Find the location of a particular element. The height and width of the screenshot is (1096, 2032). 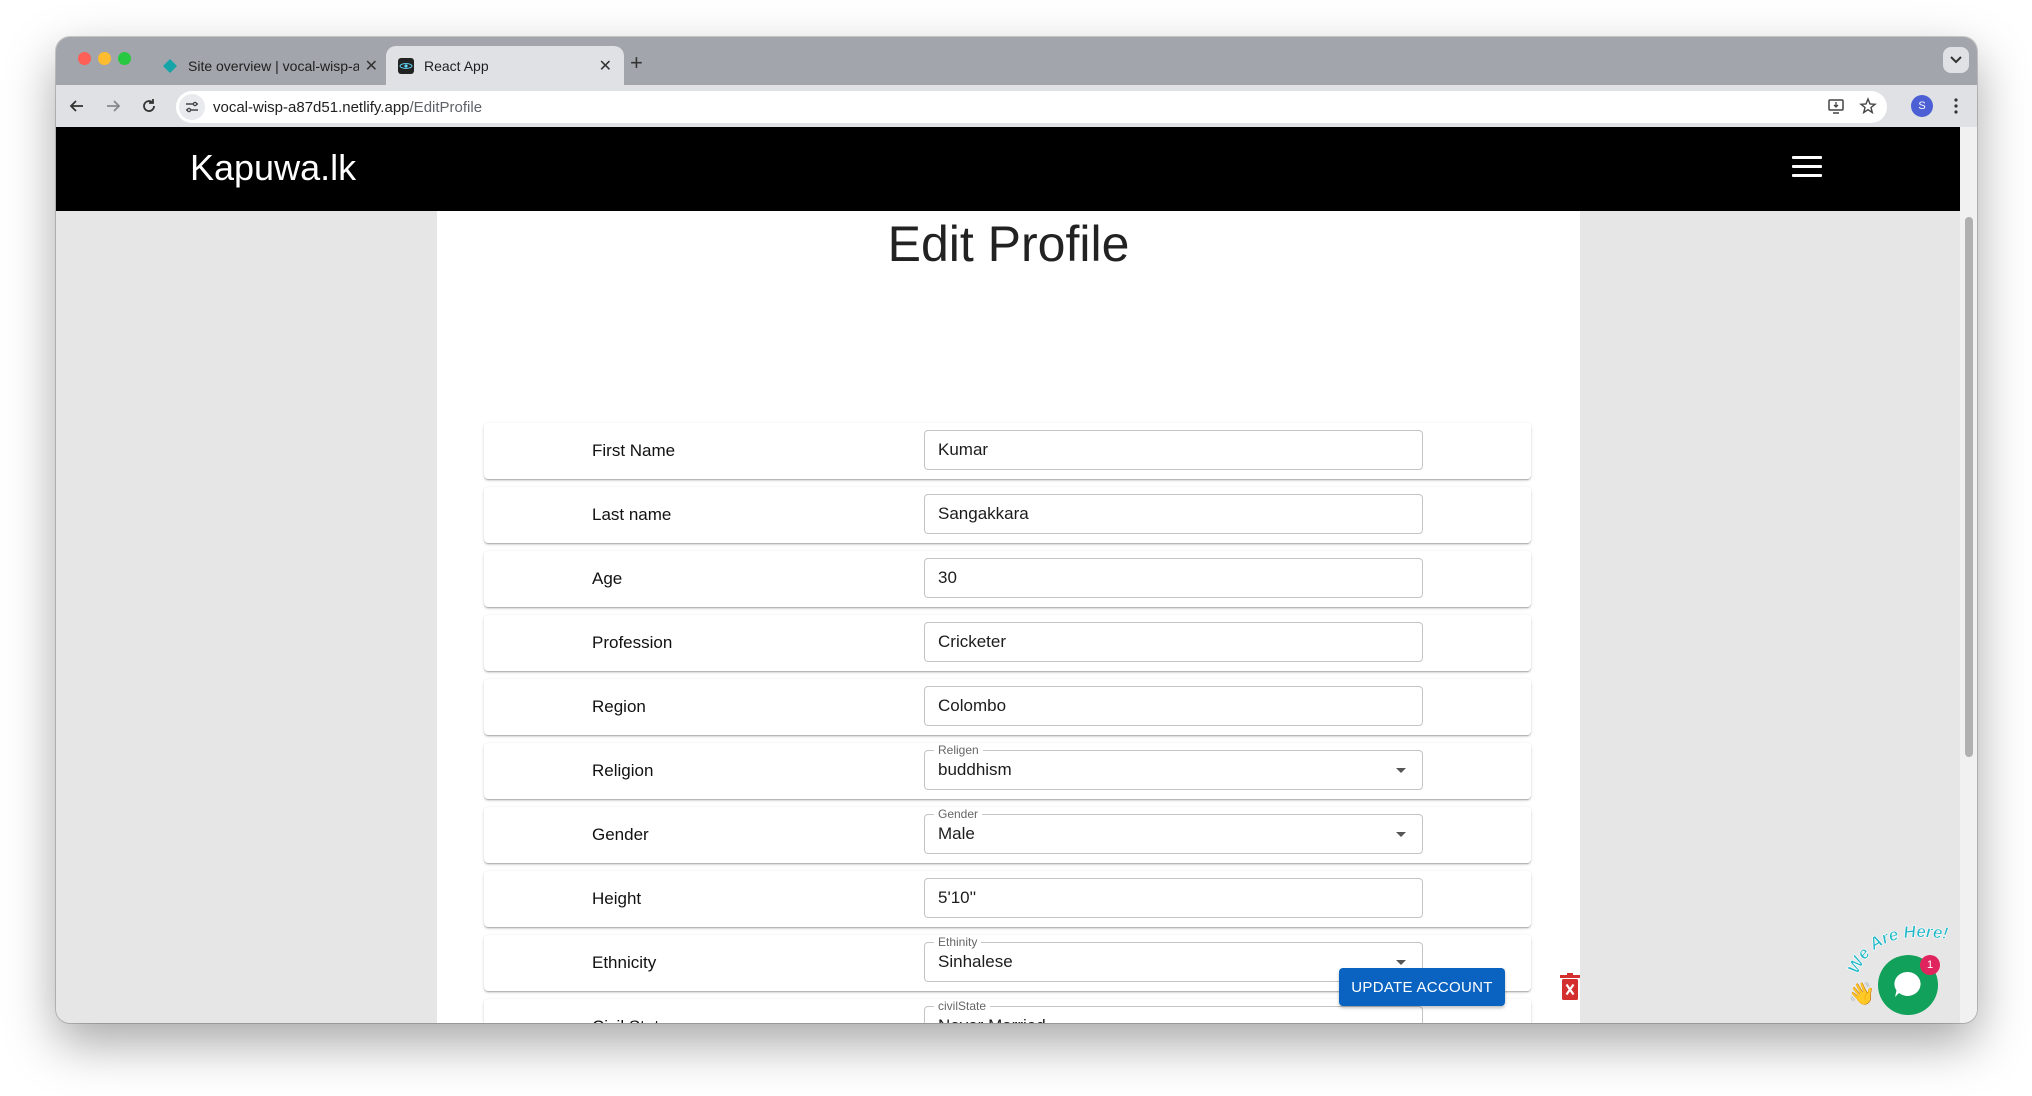

browser-menu-icon is located at coordinates (1956, 106).